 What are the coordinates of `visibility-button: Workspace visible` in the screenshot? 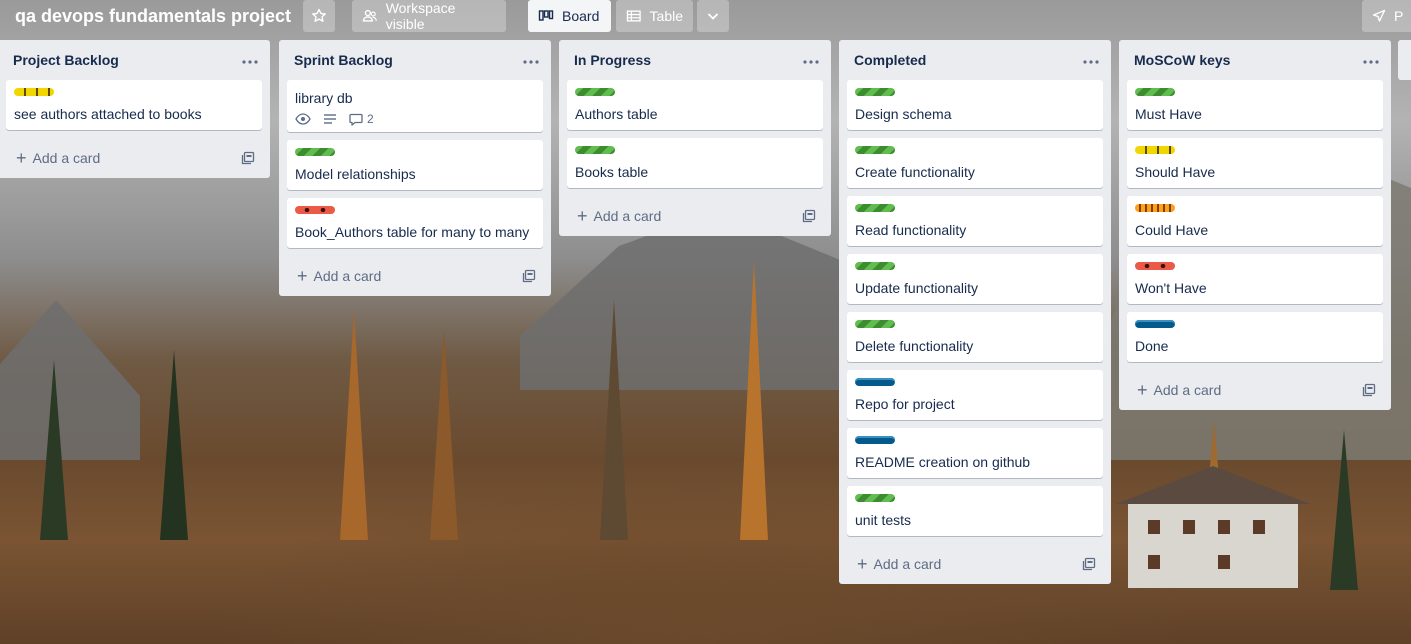 It's located at (429, 16).